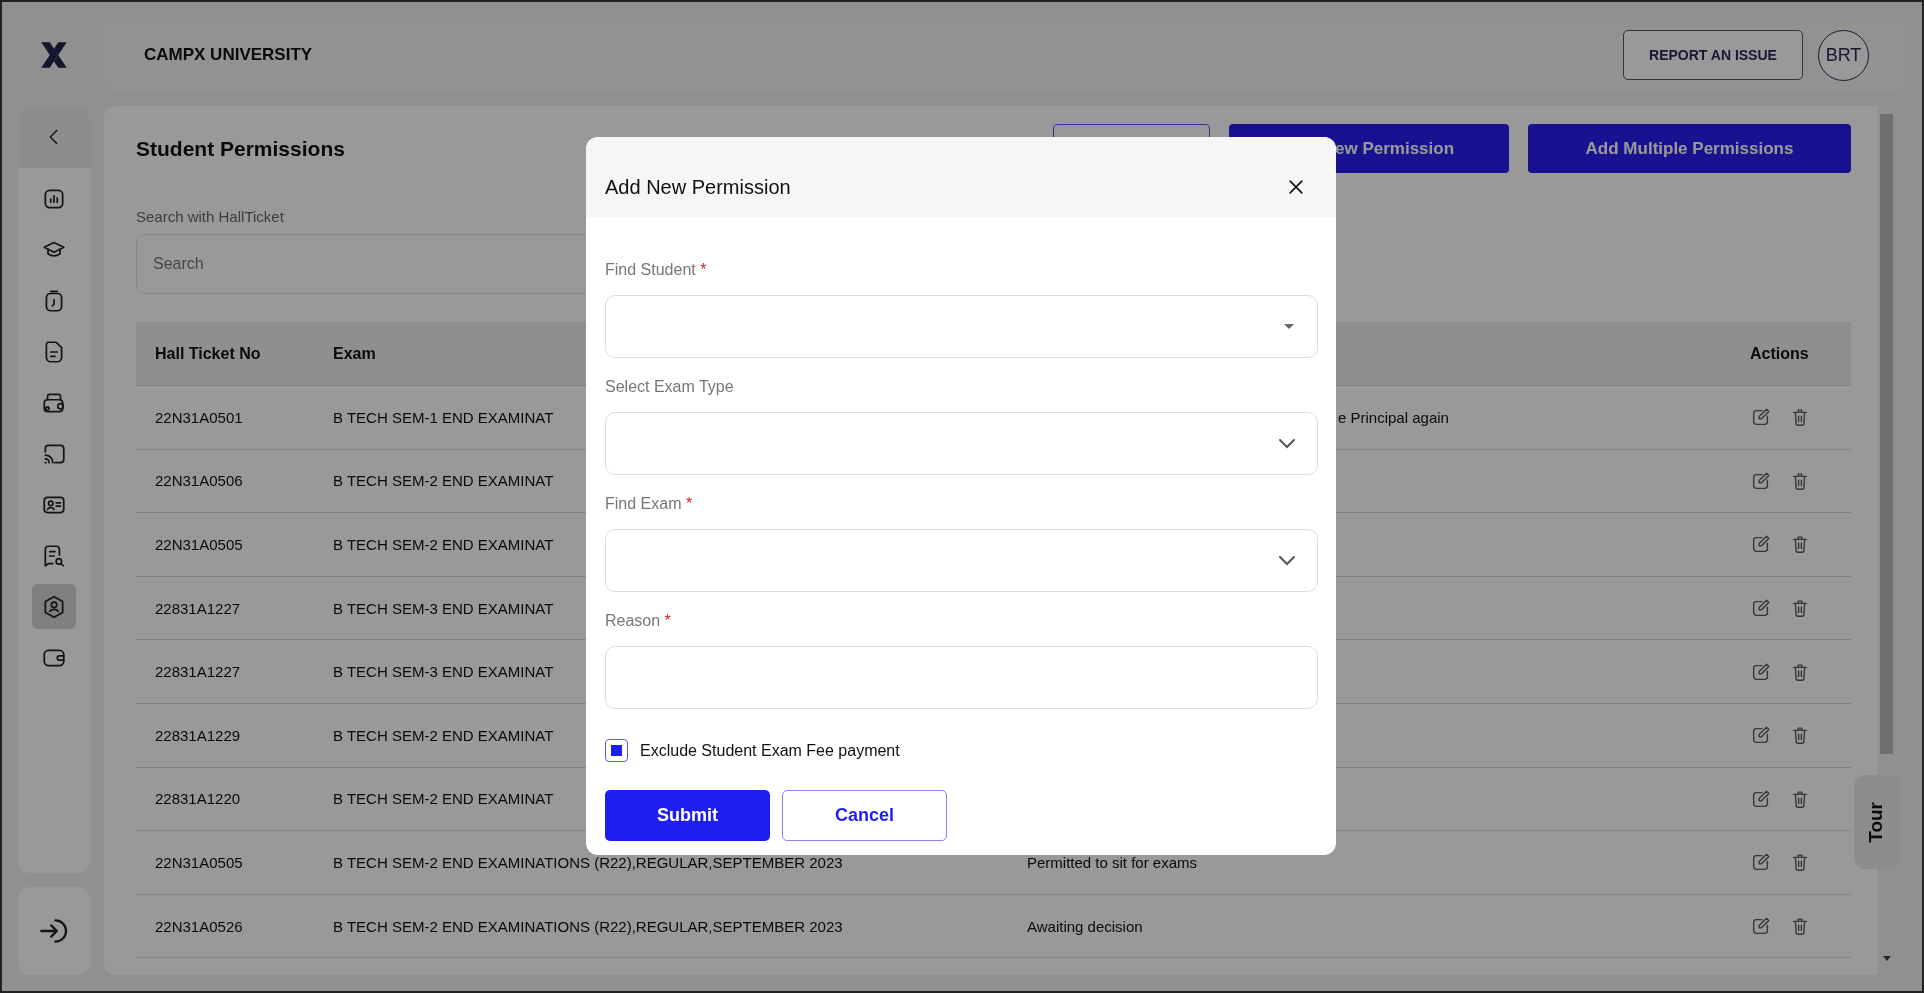  Describe the element at coordinates (1689, 148) in the screenshot. I see `primary-button: Add Multiple Permissions` at that location.